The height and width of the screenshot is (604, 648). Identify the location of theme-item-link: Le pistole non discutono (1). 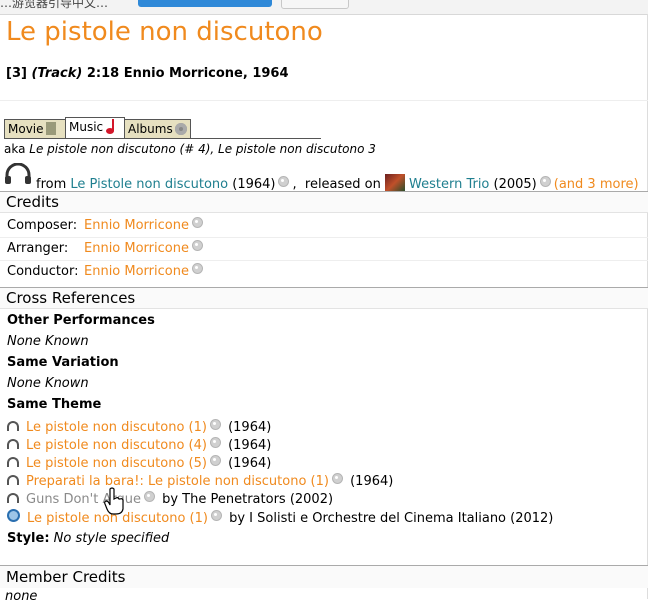
(116, 427).